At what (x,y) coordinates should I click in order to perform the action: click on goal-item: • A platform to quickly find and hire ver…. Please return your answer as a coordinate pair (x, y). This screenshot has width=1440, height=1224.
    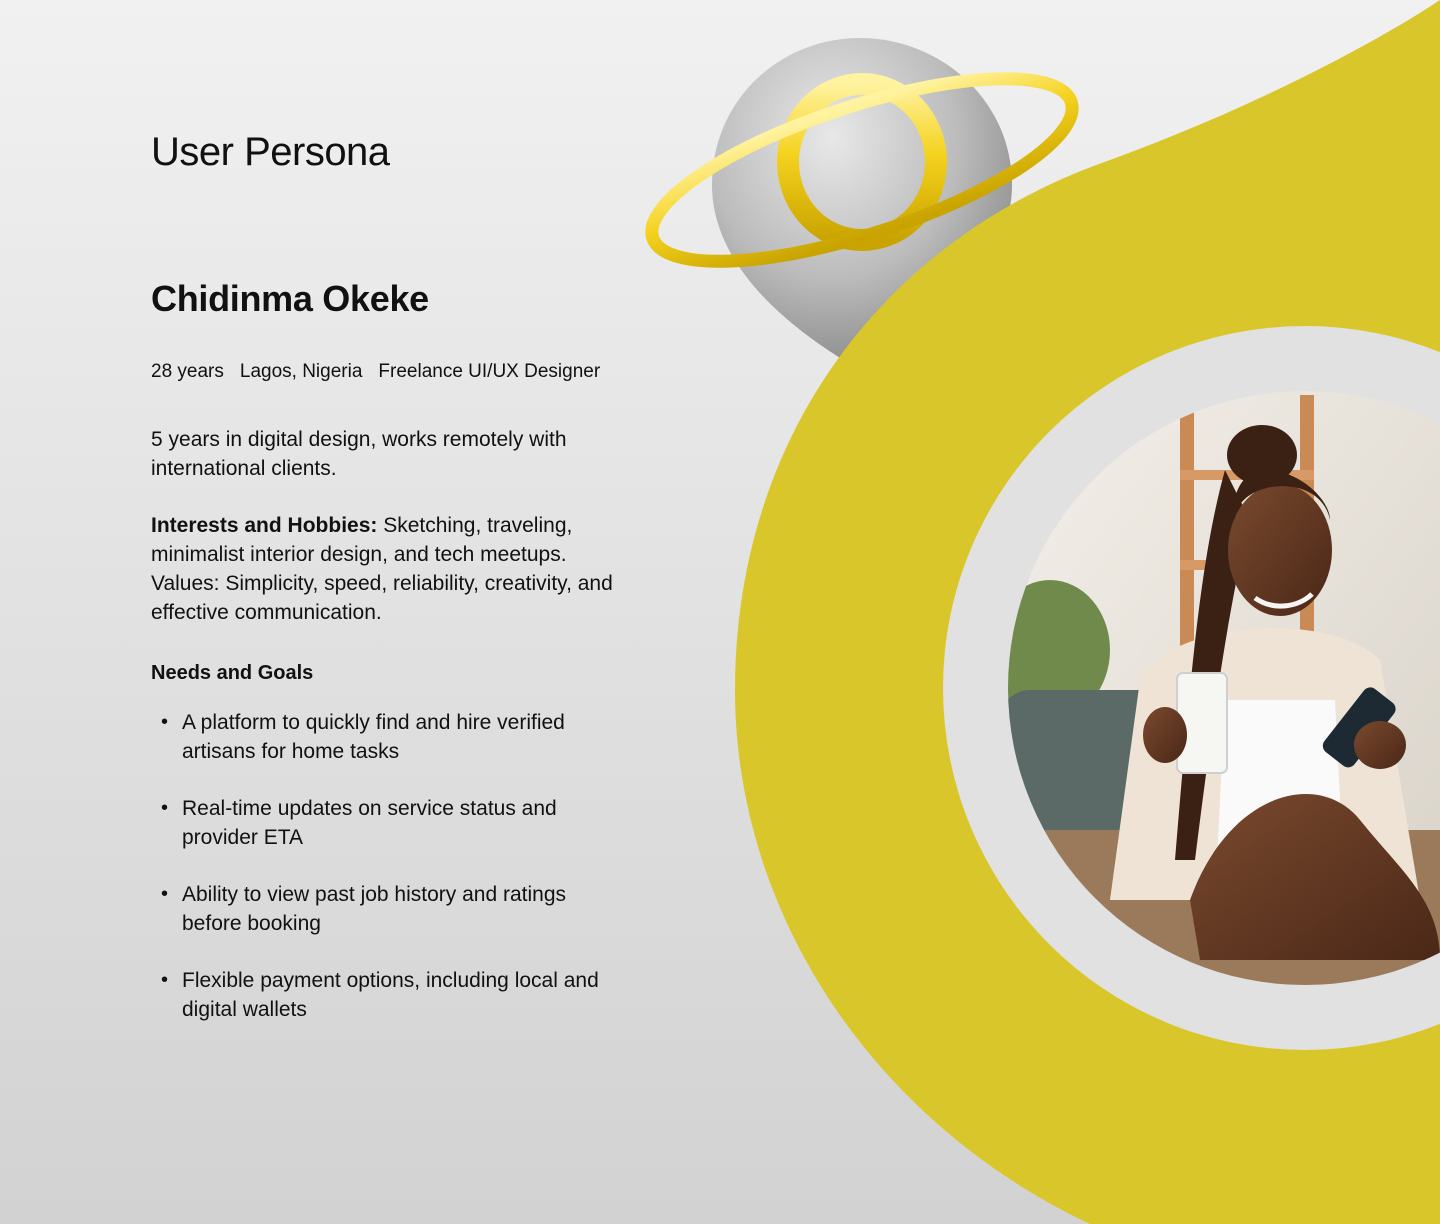
    Looking at the image, I should click on (386, 737).